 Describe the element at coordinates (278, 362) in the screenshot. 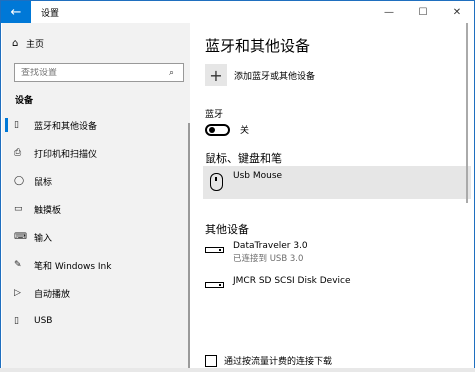

I see `metered-label: 通过按流量计费的连接下载` at that location.